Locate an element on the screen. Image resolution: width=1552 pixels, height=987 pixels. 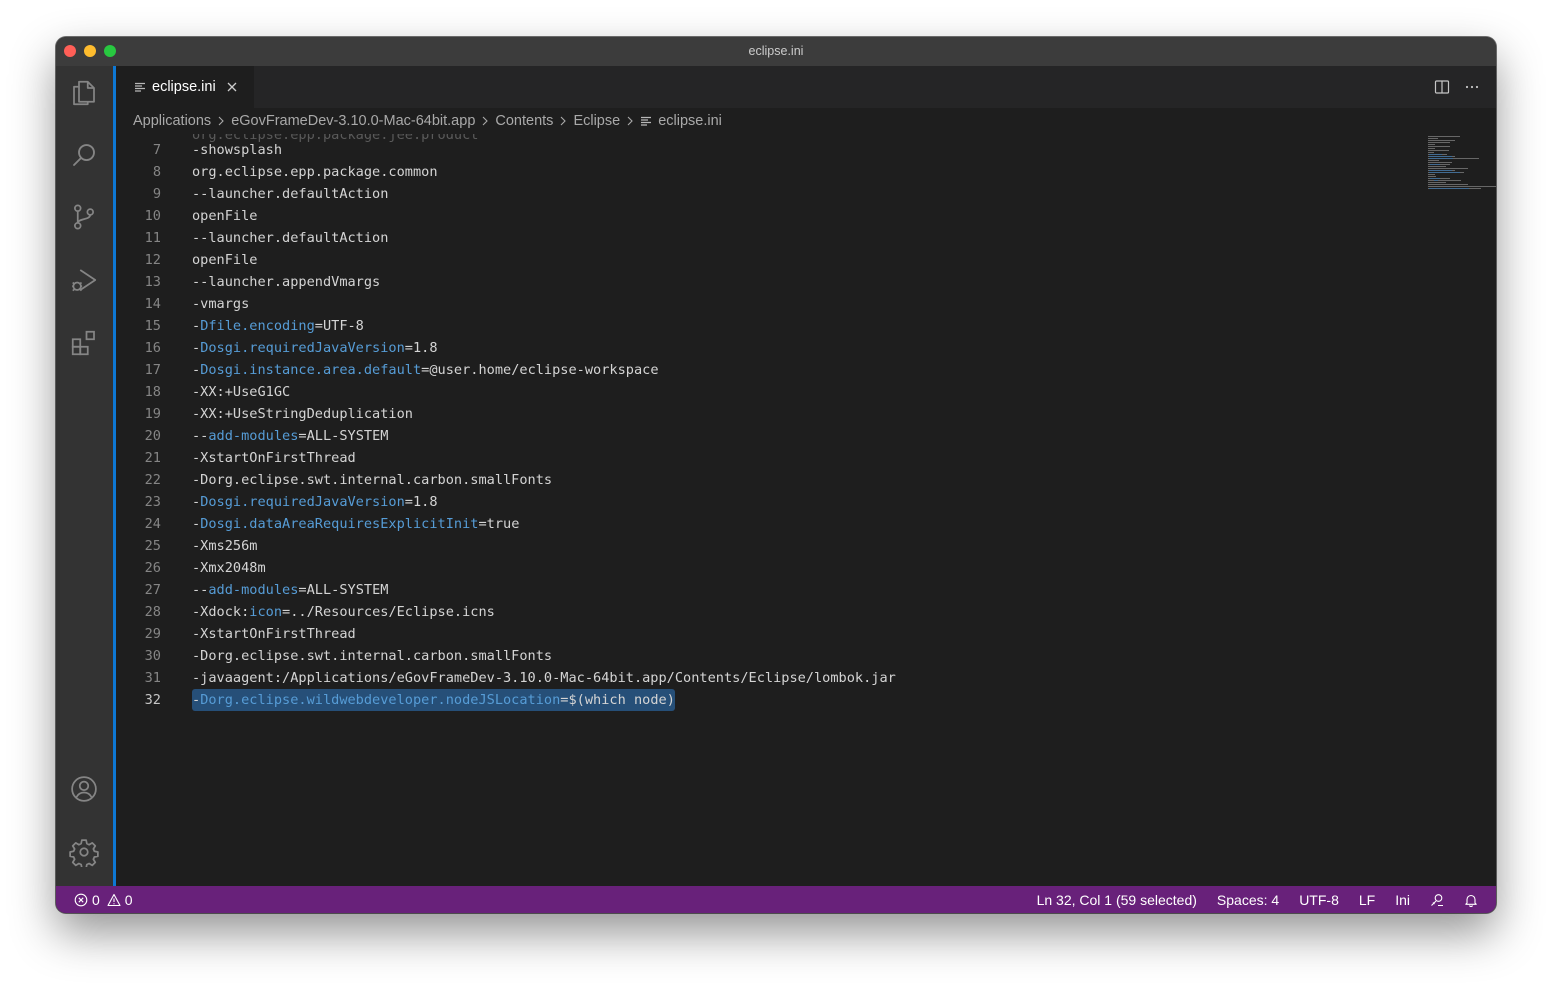
code-segment: =ALL-SYSTEM is located at coordinates (343, 436).